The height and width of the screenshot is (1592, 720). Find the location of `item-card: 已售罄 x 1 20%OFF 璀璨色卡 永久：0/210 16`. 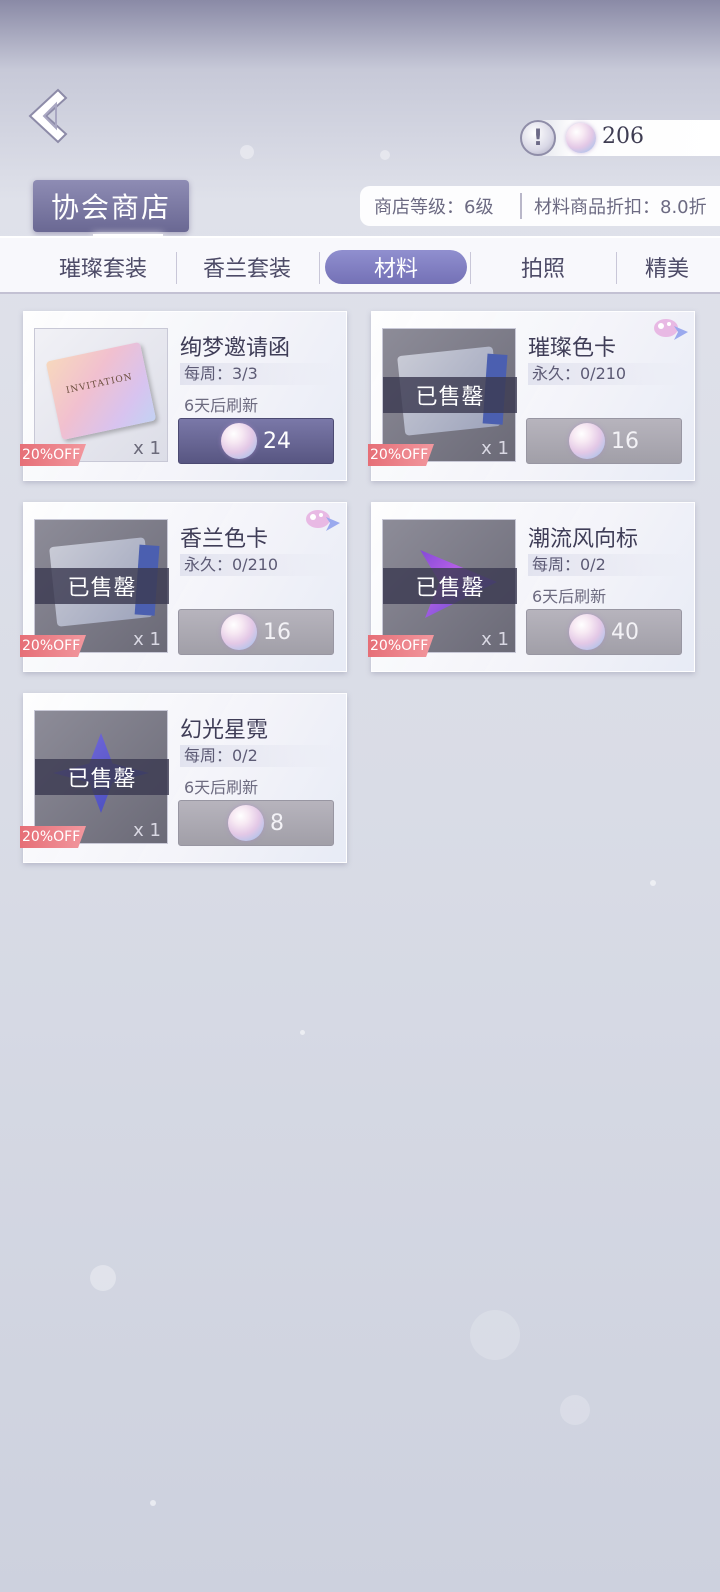

item-card: 已售罄 x 1 20%OFF 璀璨色卡 永久：0/210 16 is located at coordinates (531, 396).